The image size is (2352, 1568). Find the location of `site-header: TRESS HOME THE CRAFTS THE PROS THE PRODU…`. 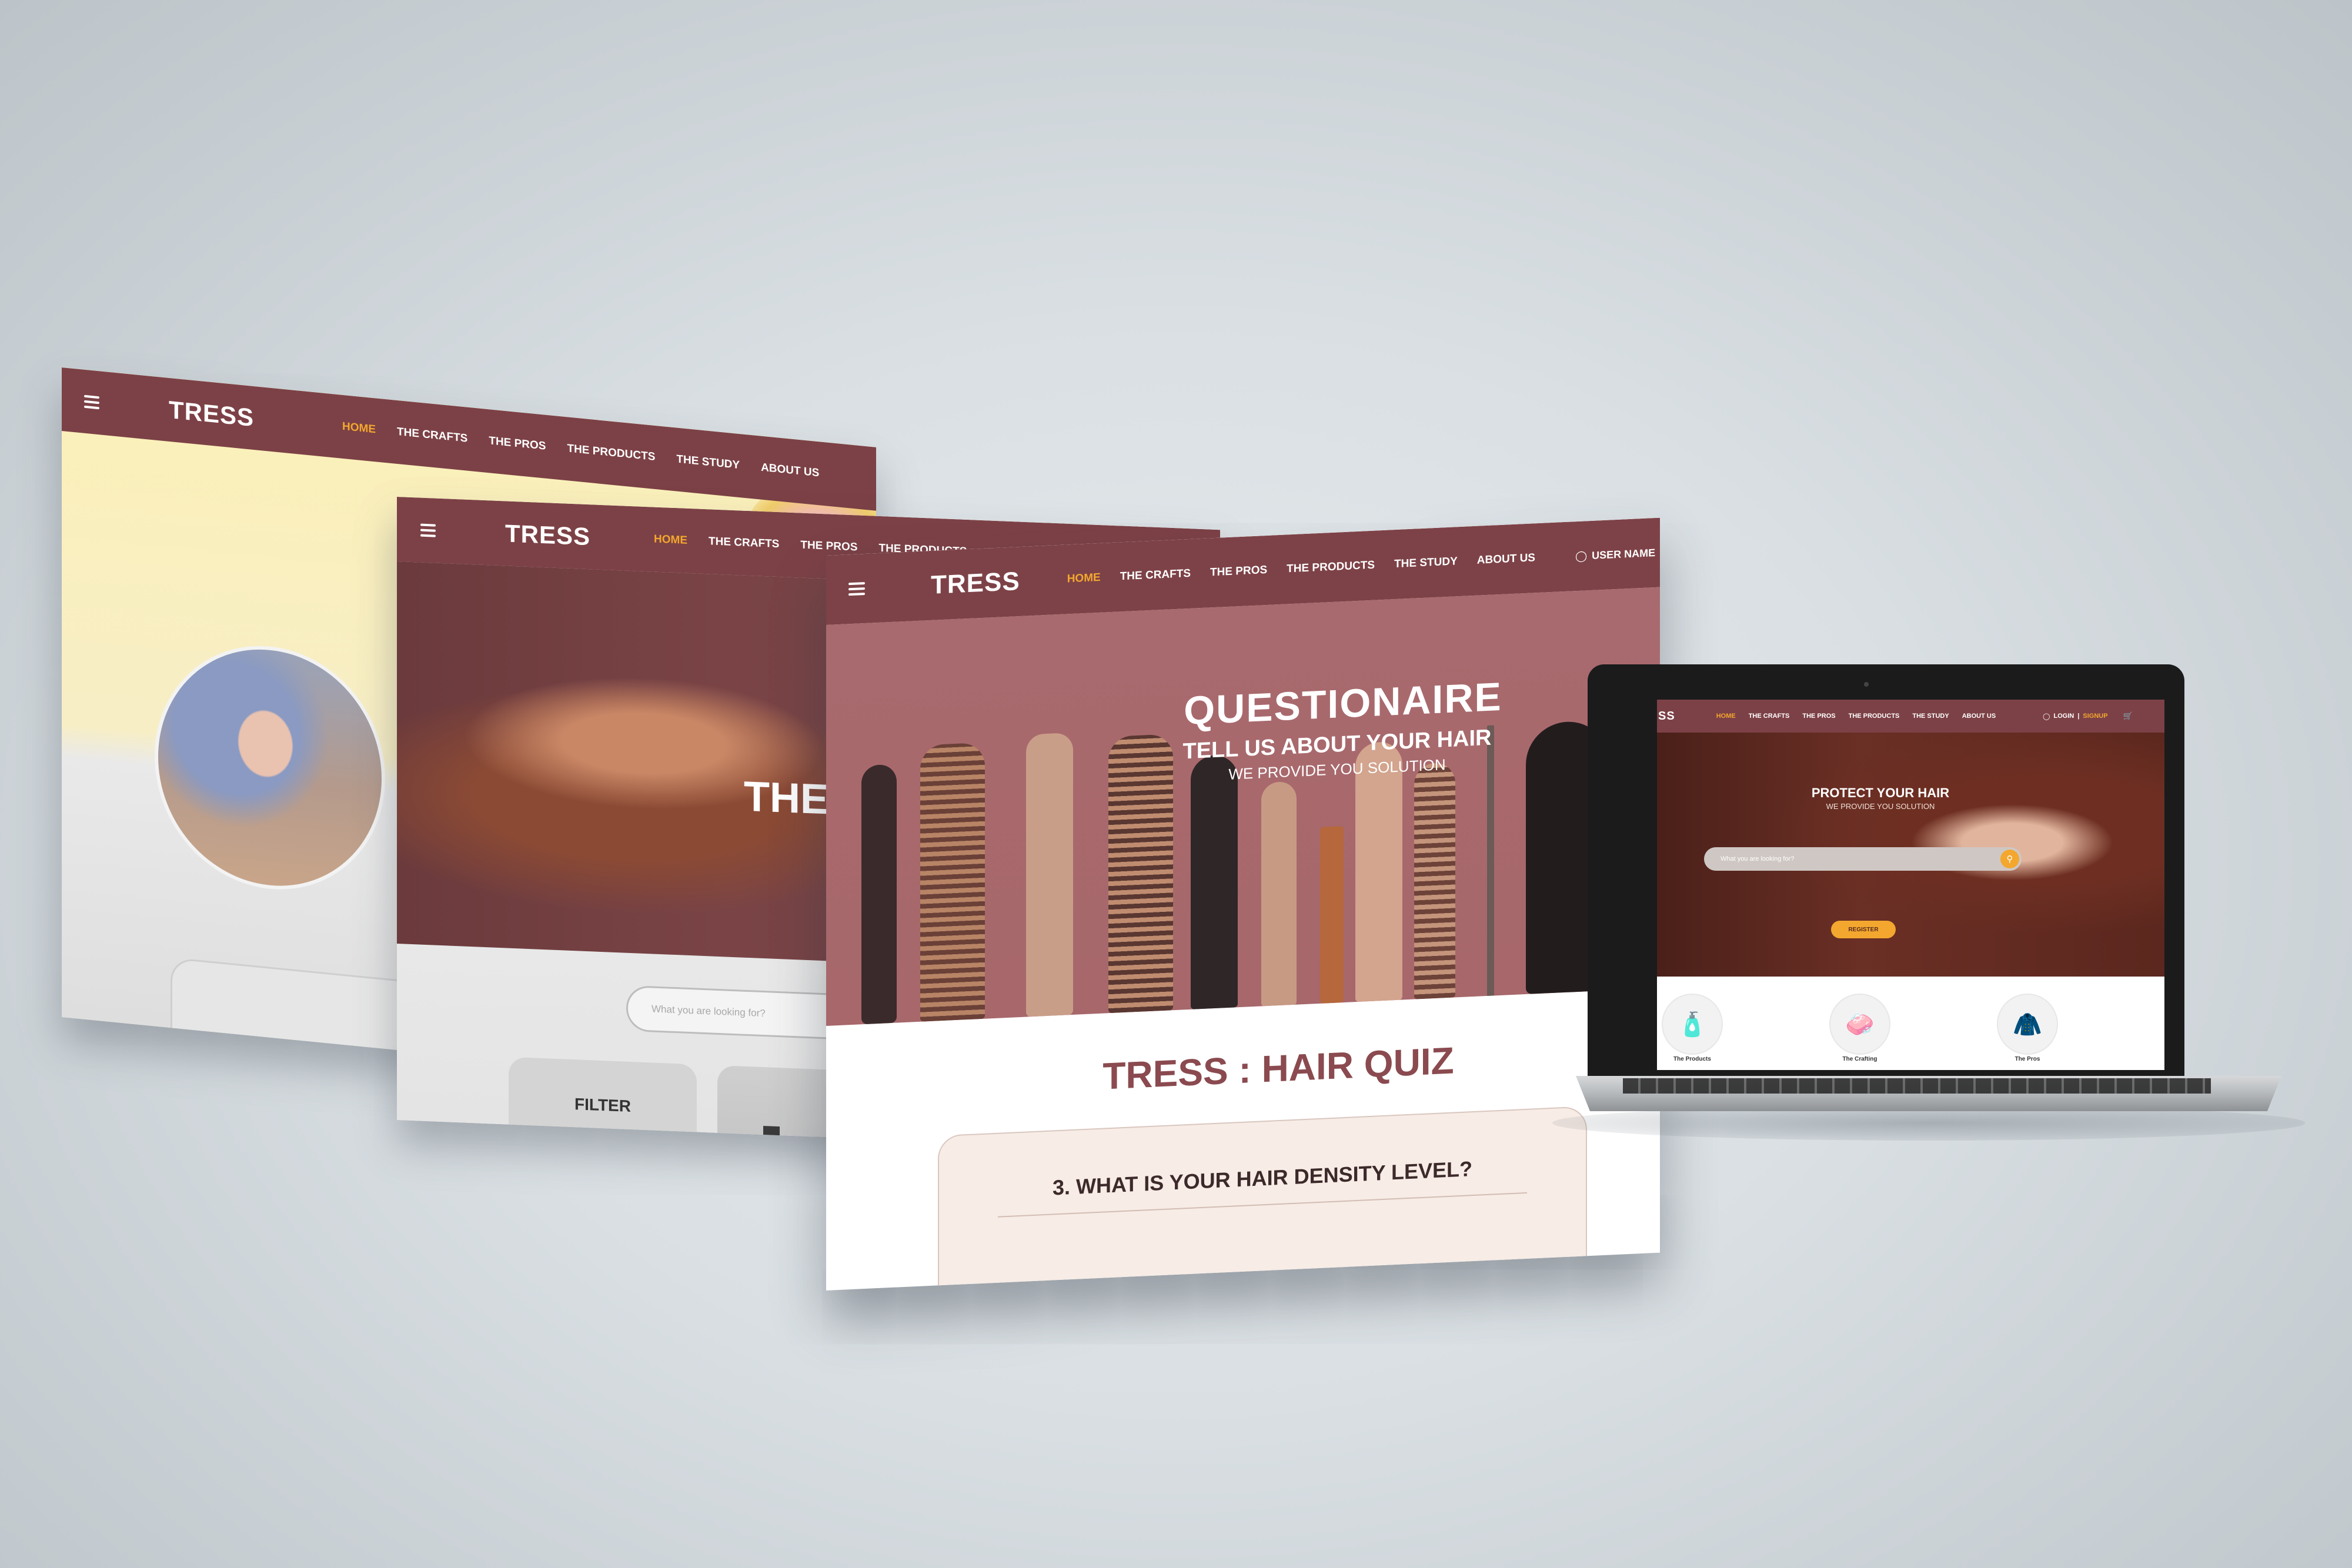

site-header: TRESS HOME THE CRAFTS THE PROS THE PRODU… is located at coordinates (469, 439).